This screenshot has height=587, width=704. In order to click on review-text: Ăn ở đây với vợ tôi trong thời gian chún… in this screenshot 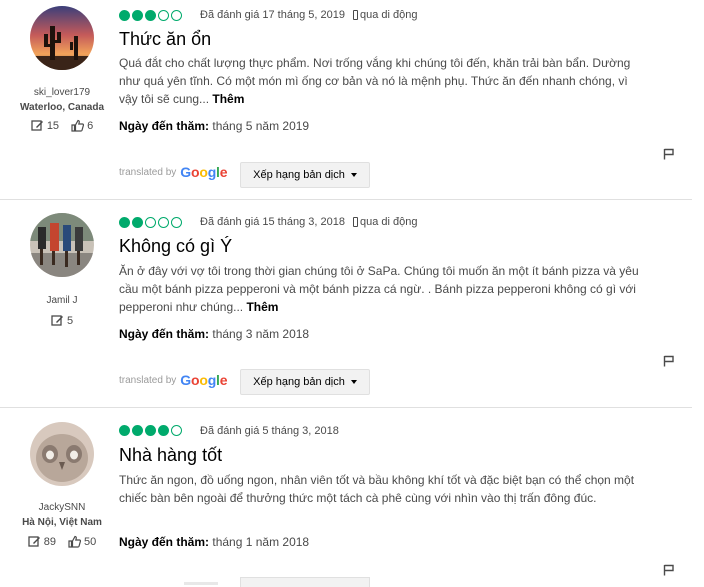, I will do `click(379, 289)`.